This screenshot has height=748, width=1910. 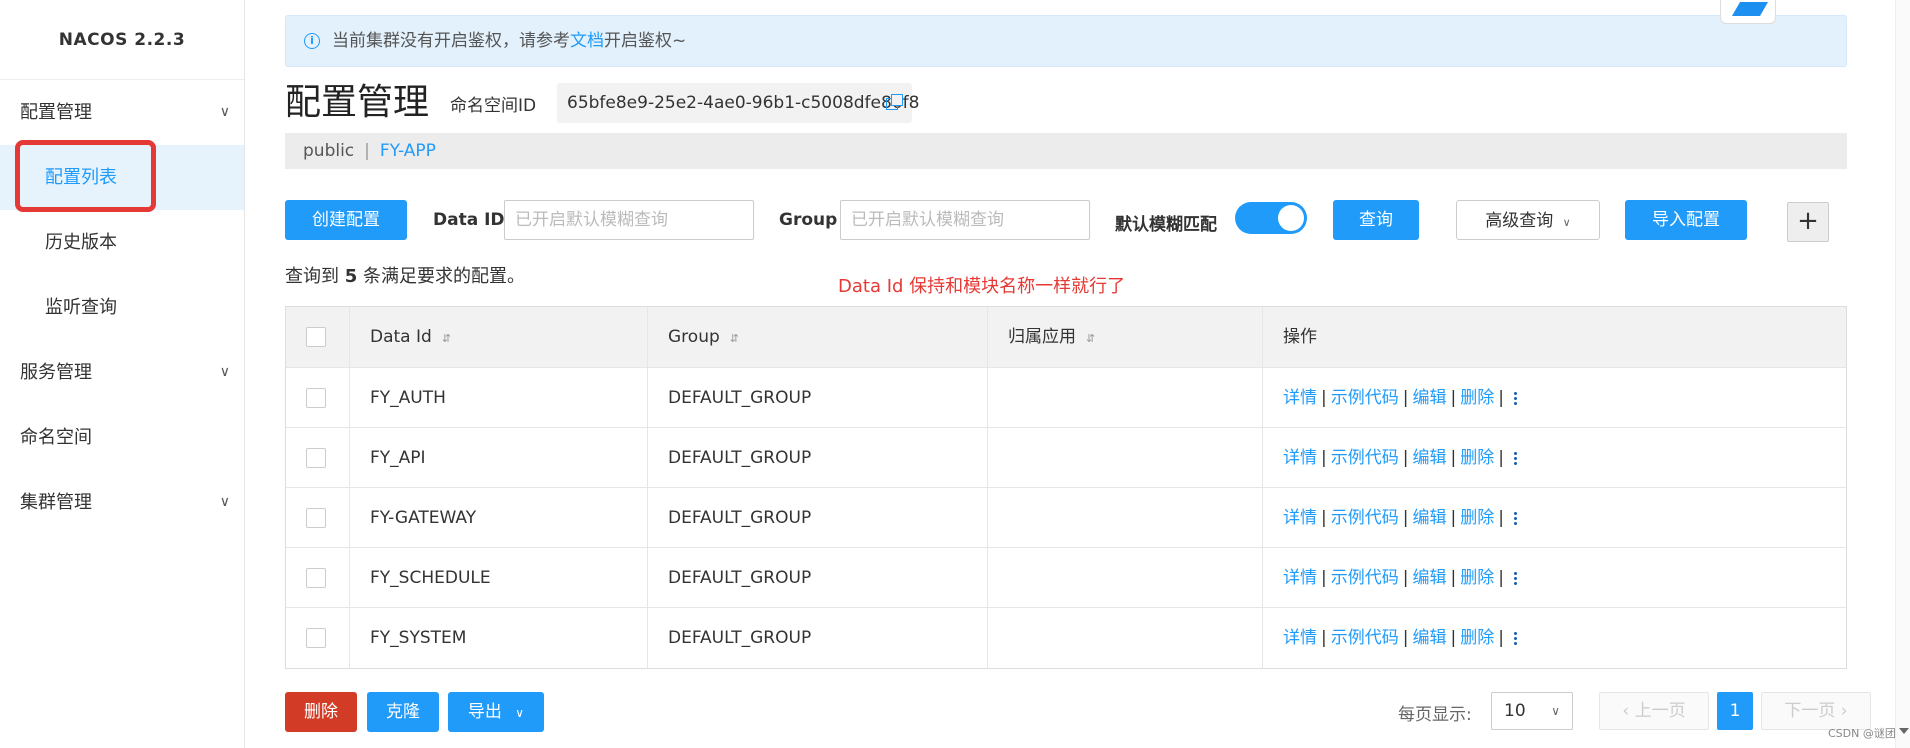 What do you see at coordinates (122, 437) in the screenshot?
I see `sidebar-group-namespace: 命名空间` at bounding box center [122, 437].